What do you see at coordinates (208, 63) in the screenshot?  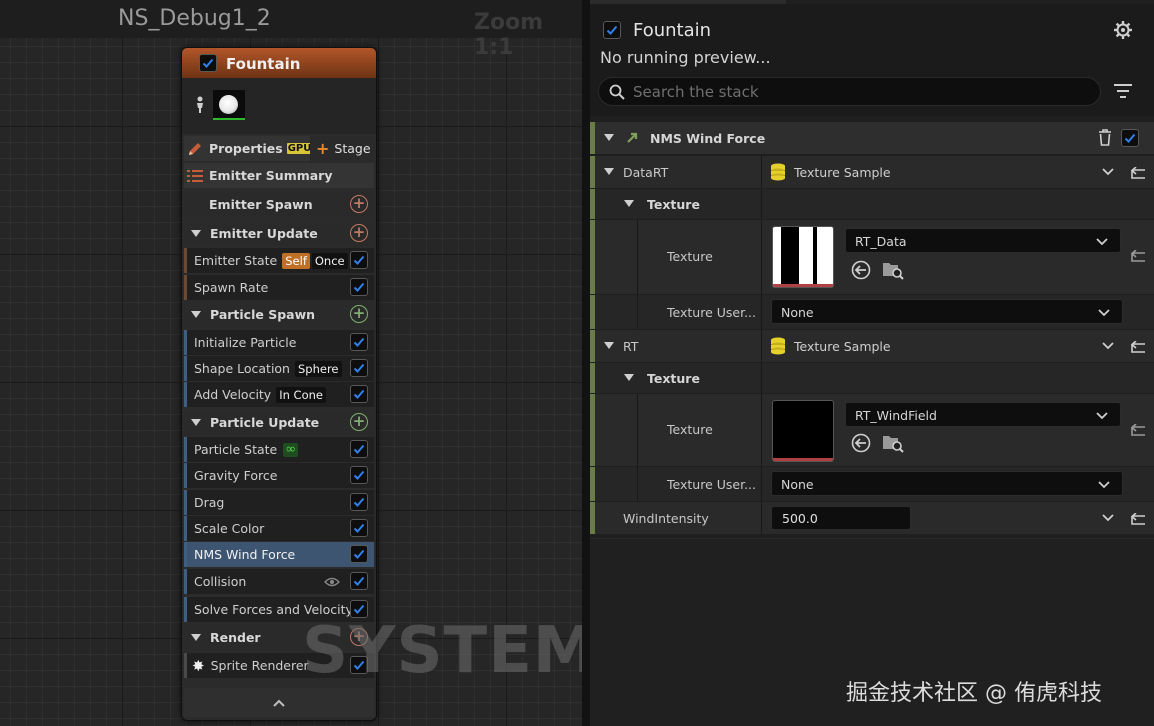 I see `node-enable-checkbox` at bounding box center [208, 63].